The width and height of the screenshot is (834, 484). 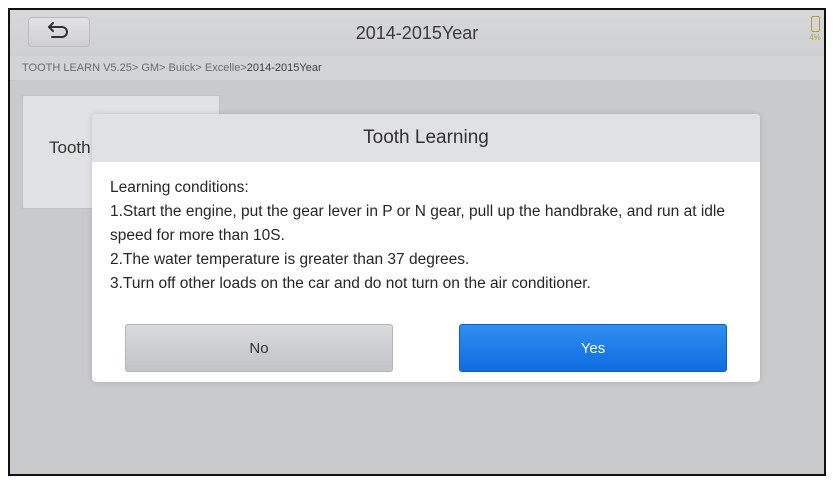 I want to click on no-button: No, so click(x=259, y=348).